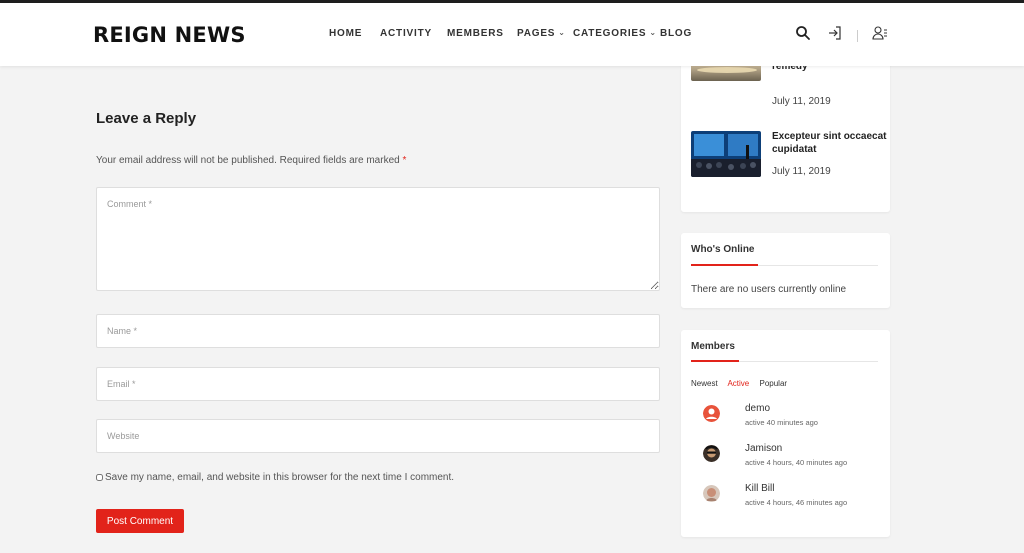 This screenshot has width=1024, height=553. What do you see at coordinates (774, 383) in the screenshot?
I see `tab-popular: Popular` at bounding box center [774, 383].